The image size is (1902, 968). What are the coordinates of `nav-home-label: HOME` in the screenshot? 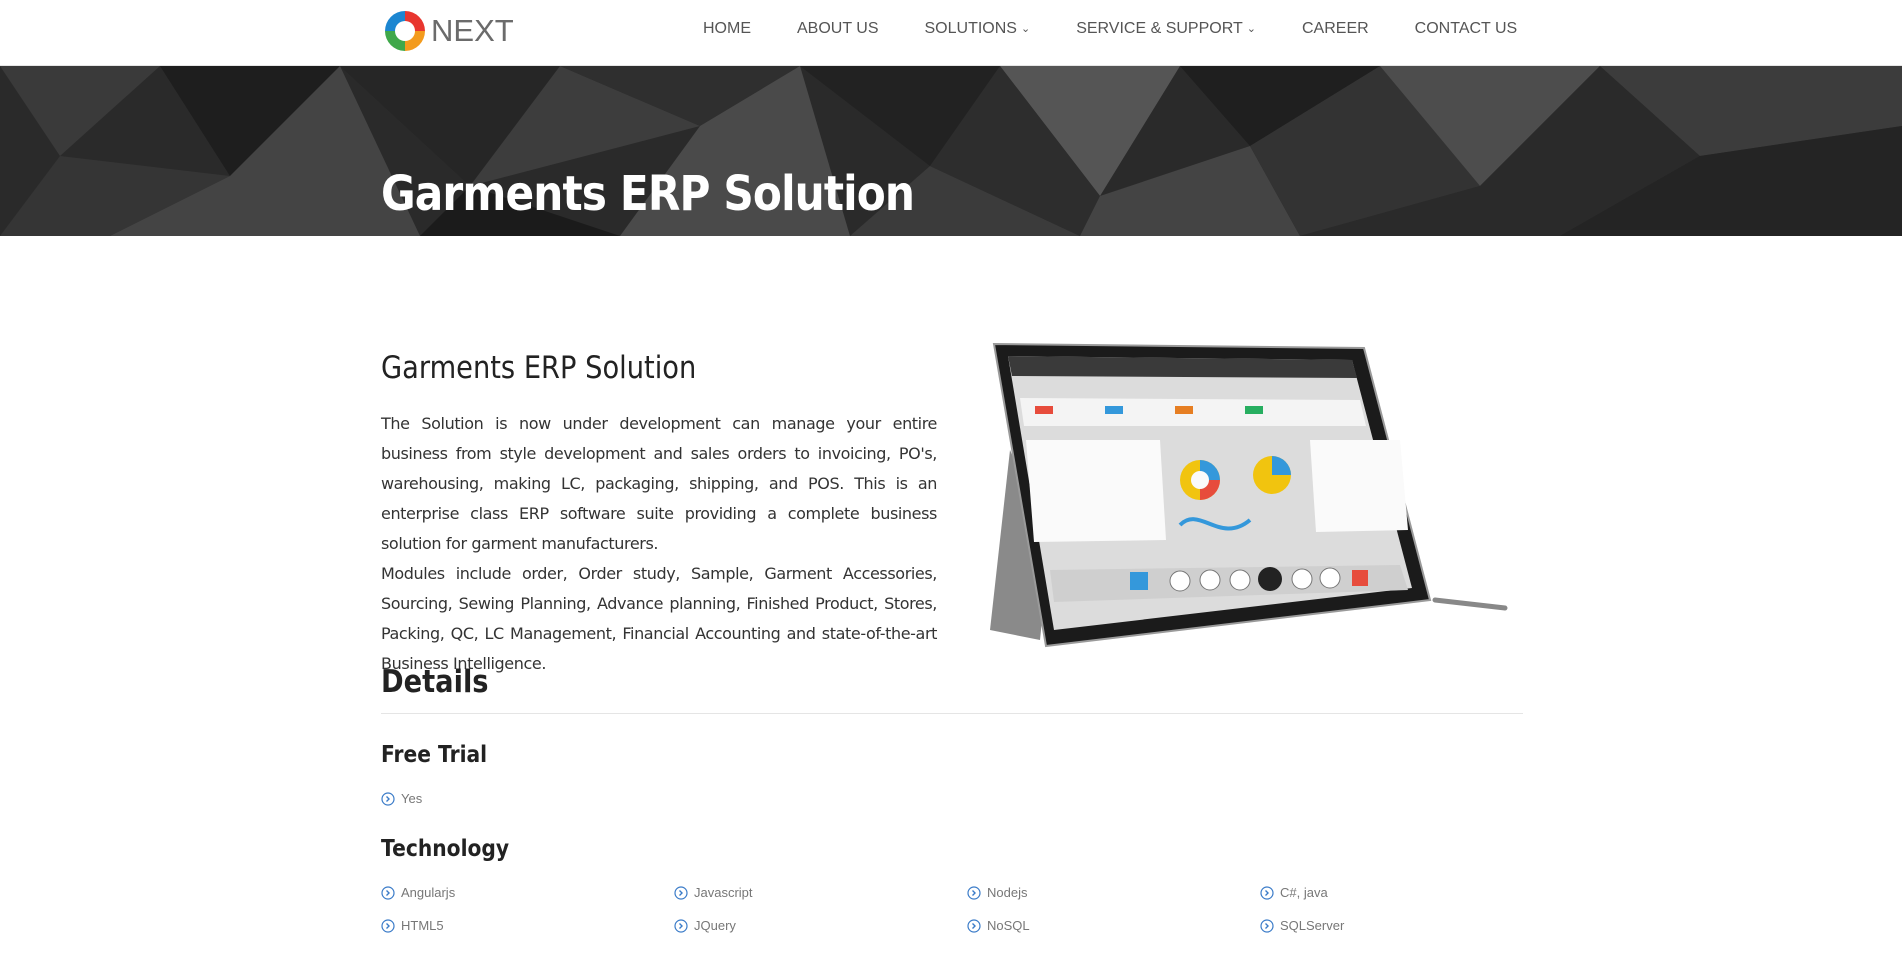 It's located at (727, 28).